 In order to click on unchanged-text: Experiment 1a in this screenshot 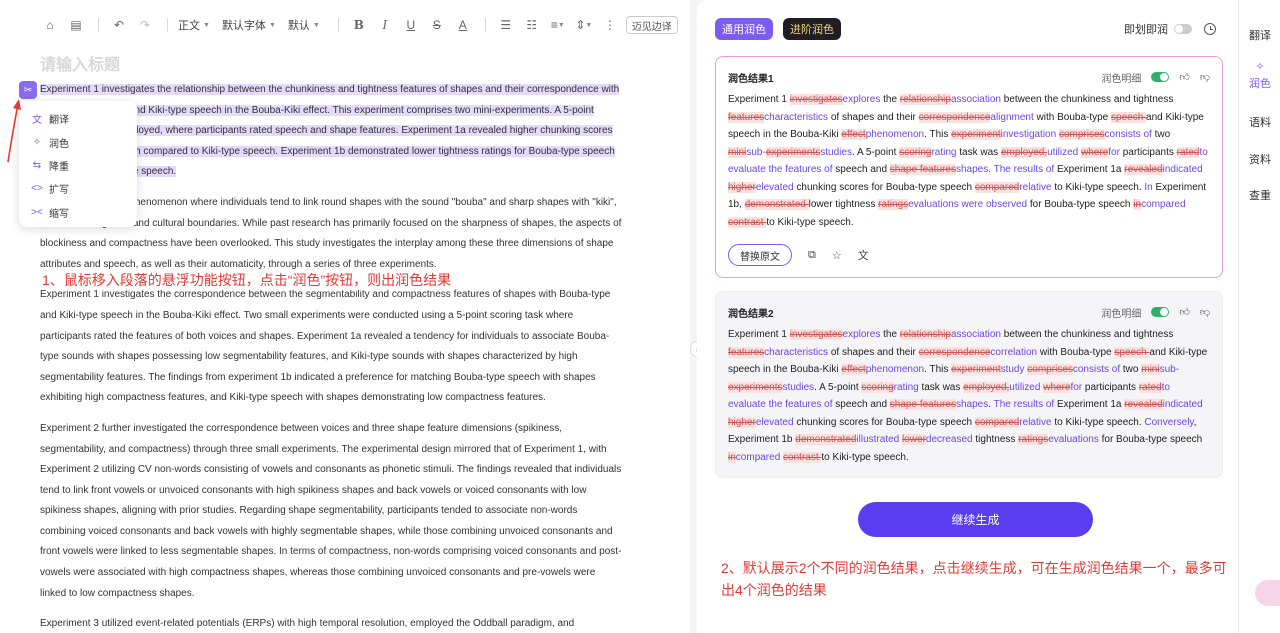, I will do `click(1089, 404)`.